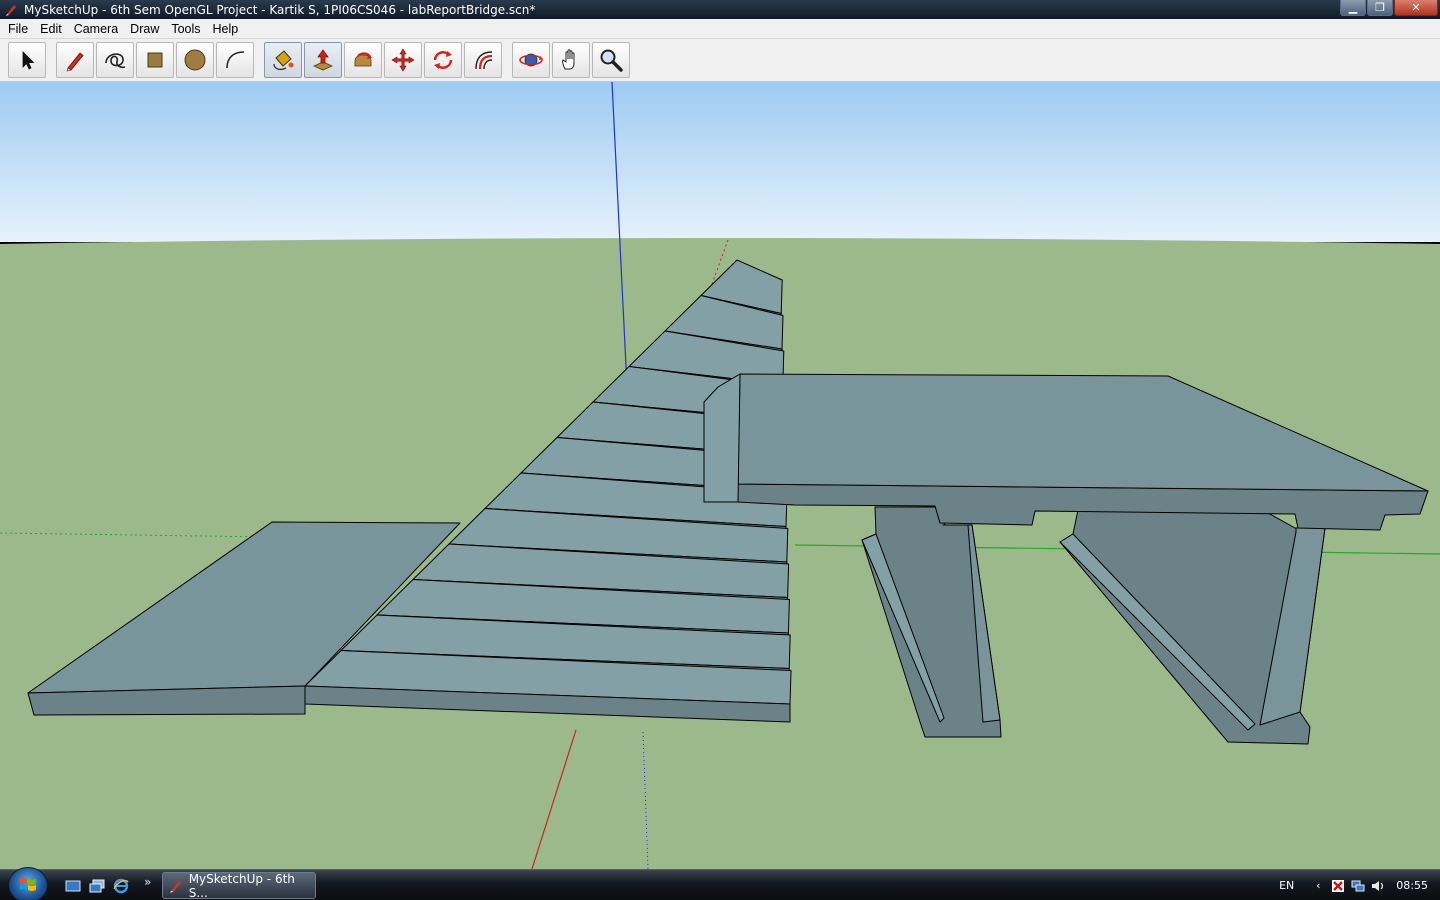 Image resolution: width=1440 pixels, height=900 pixels. I want to click on antivirus-icon, so click(1338, 886).